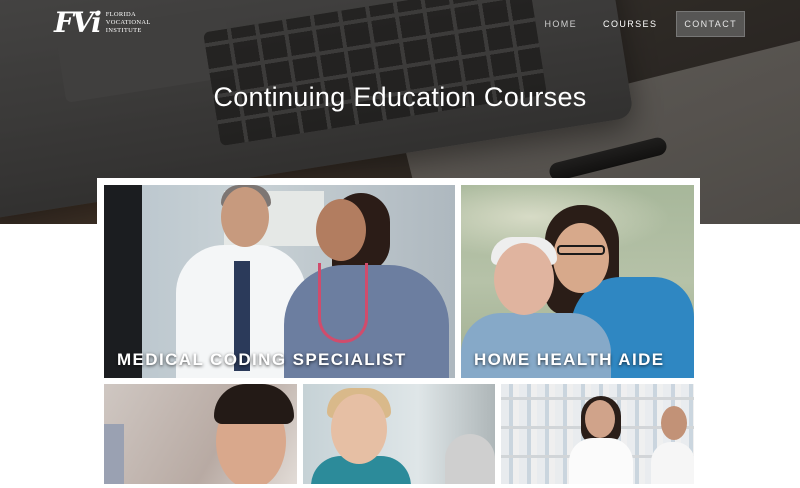 This screenshot has height=488, width=800. I want to click on logo-text-line3: Institute, so click(123, 30).